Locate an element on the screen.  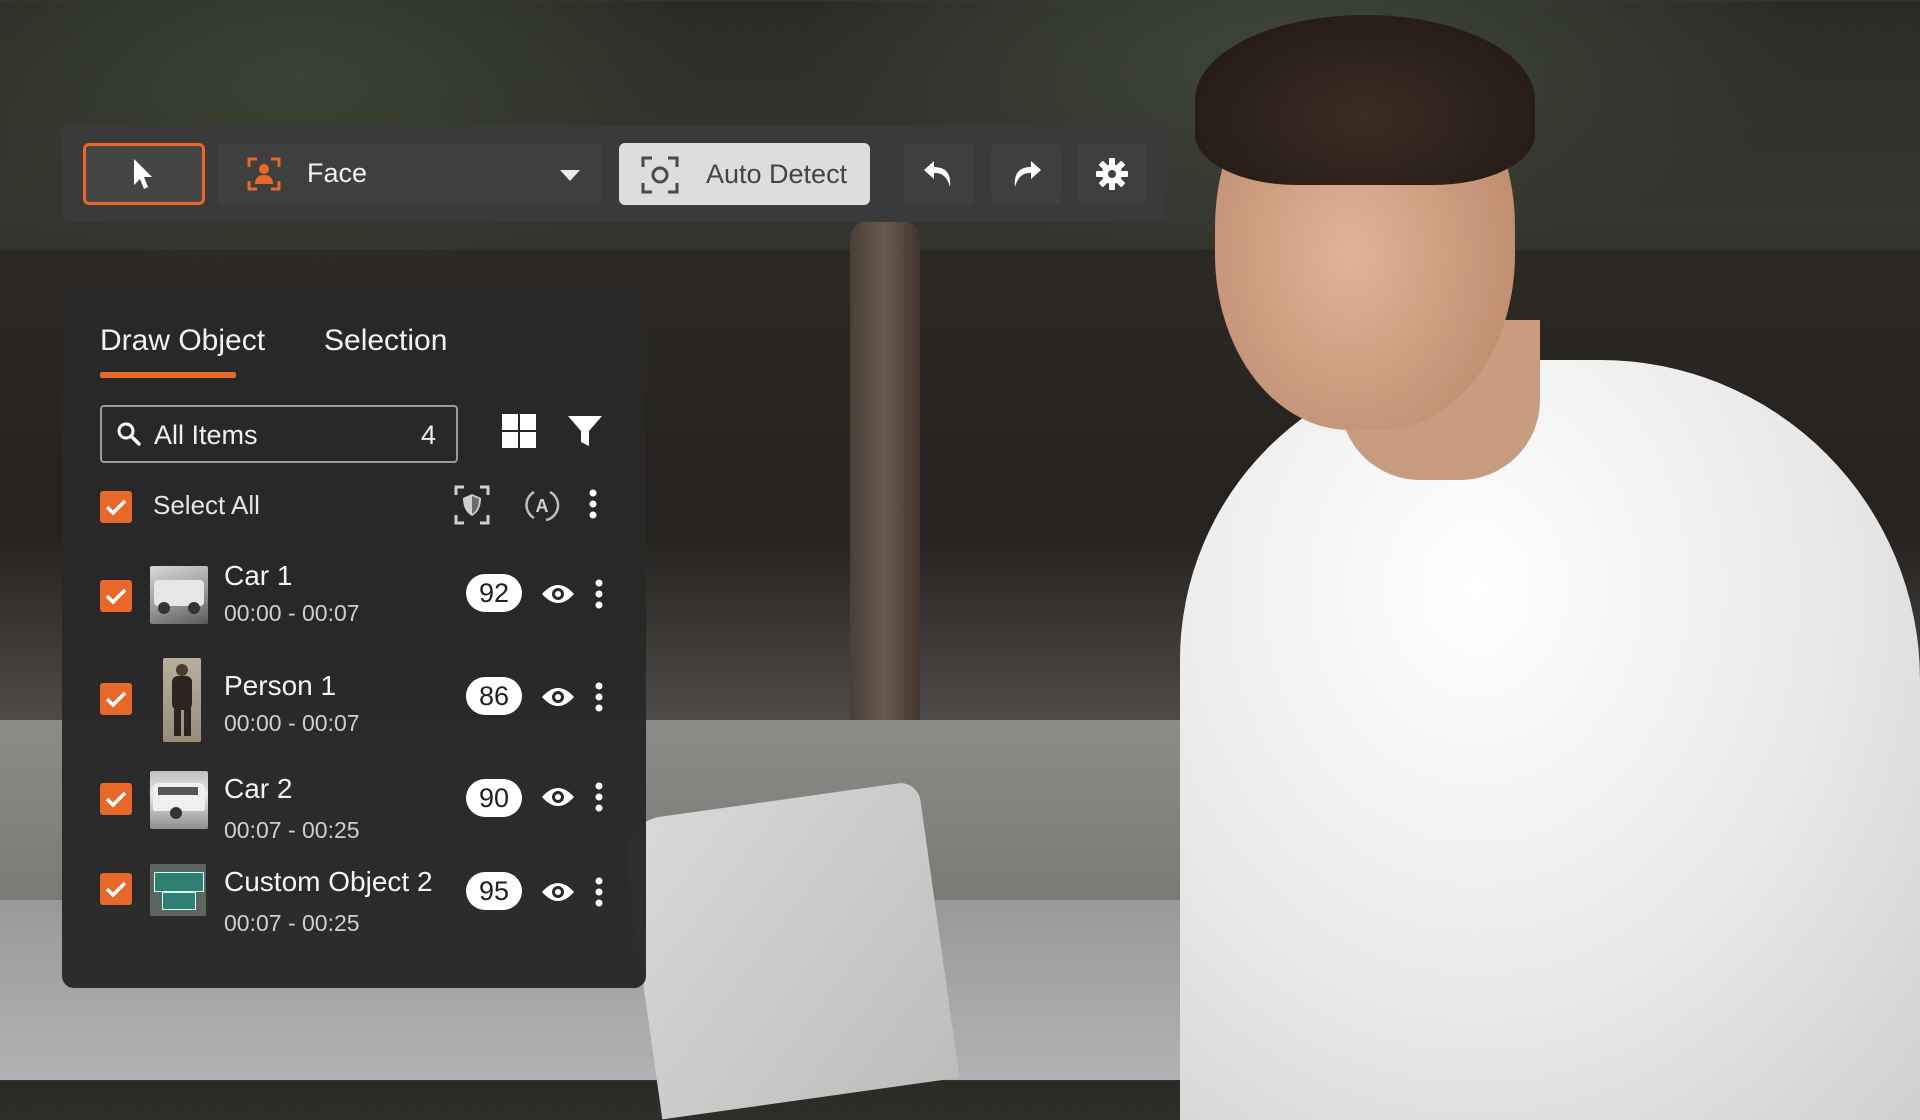
item-name: Custom Object 2 is located at coordinates (328, 881).